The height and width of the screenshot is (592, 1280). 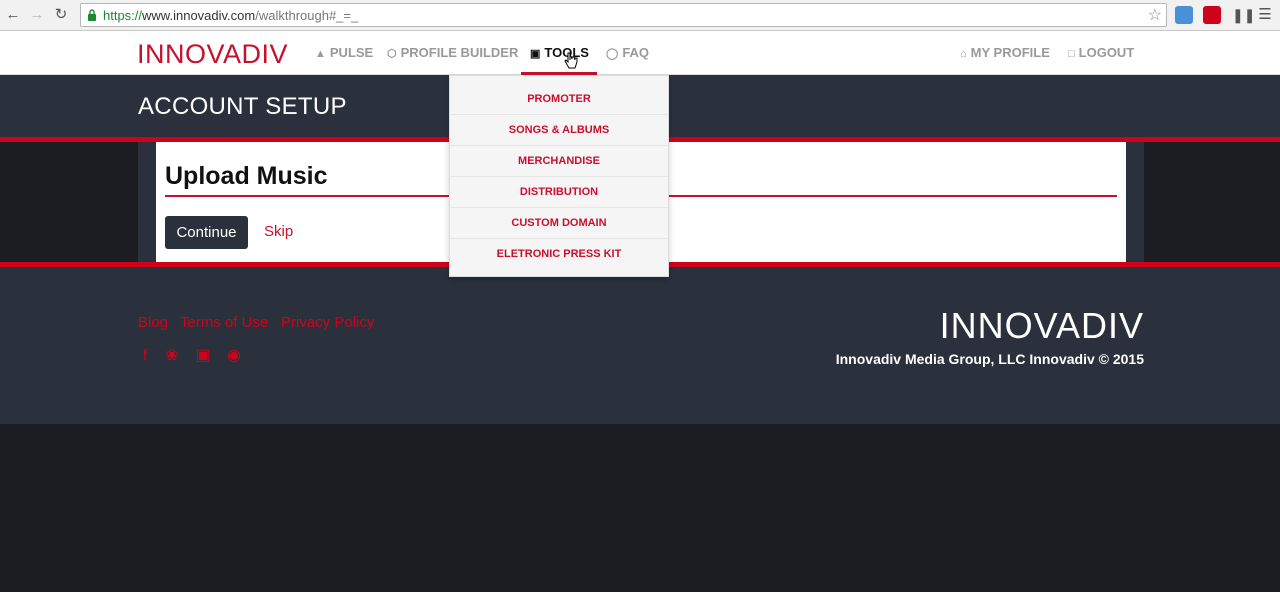 What do you see at coordinates (1243, 15) in the screenshot?
I see `extension-pause-icon: ❚❚` at bounding box center [1243, 15].